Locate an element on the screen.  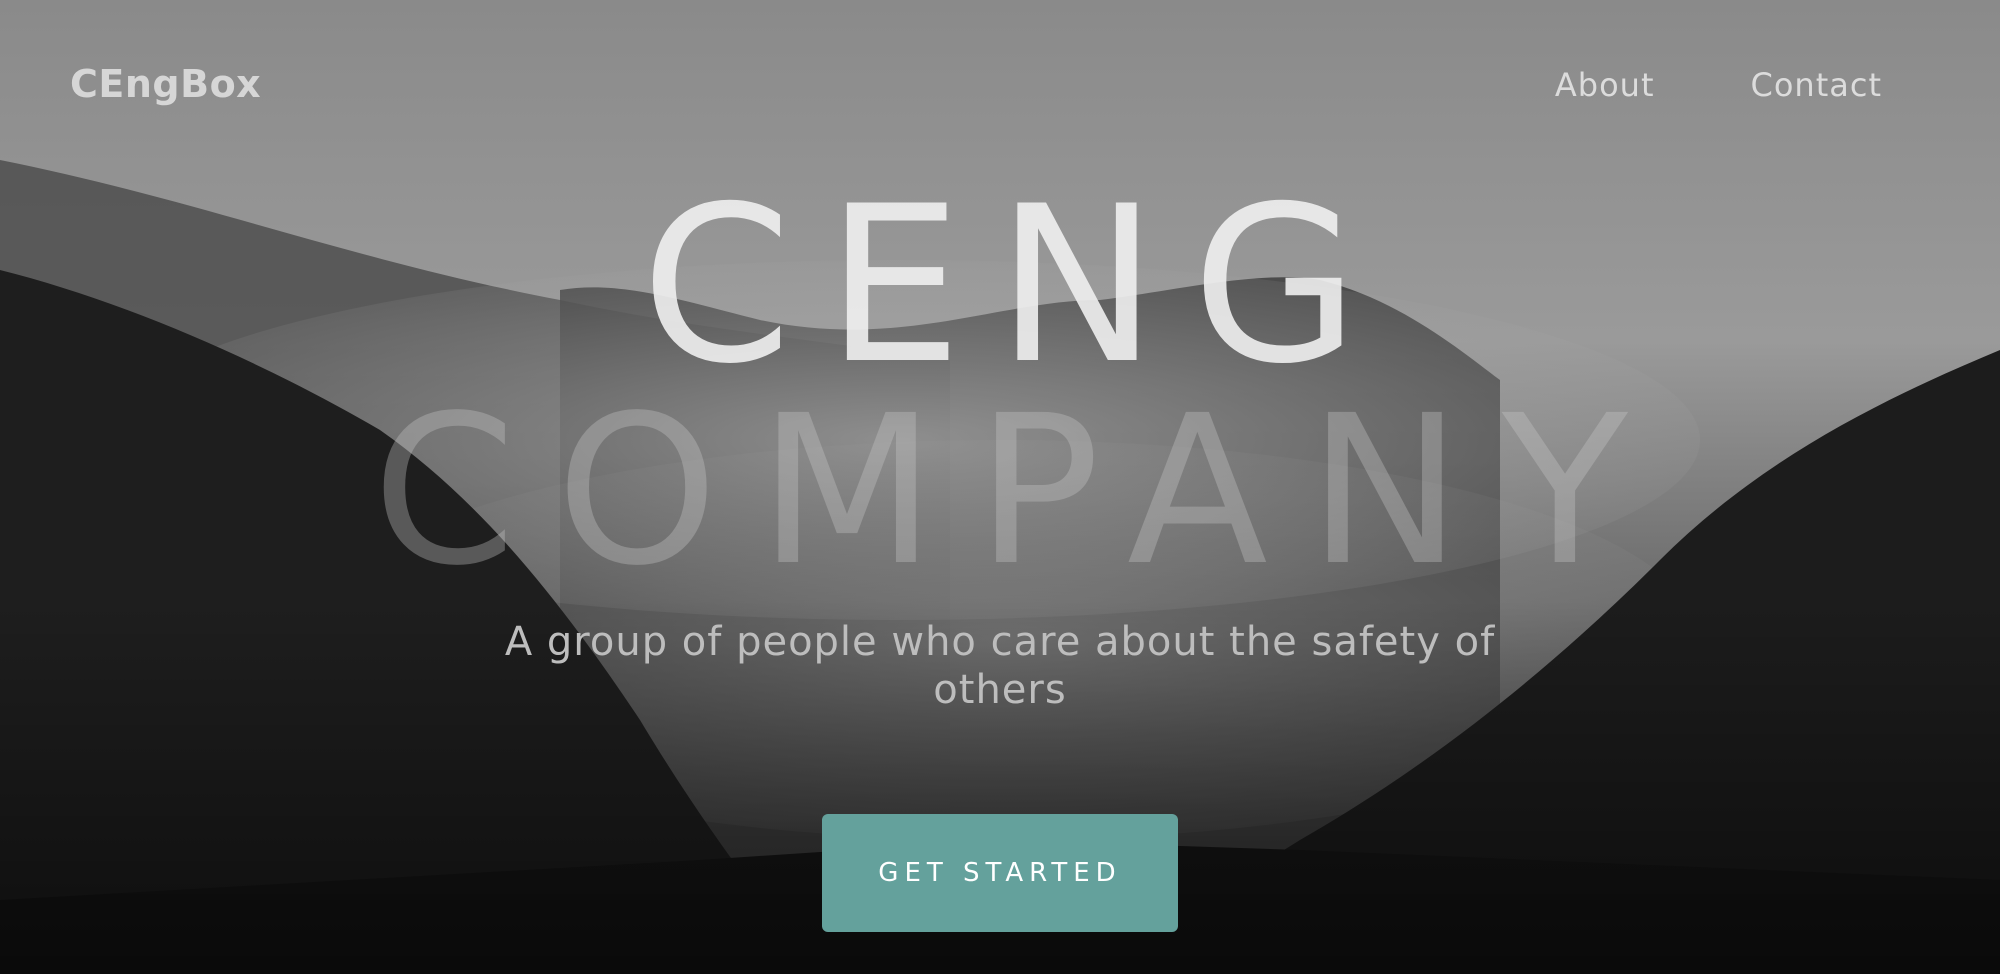
brand-logo-link: CEngBox is located at coordinates (165, 84).